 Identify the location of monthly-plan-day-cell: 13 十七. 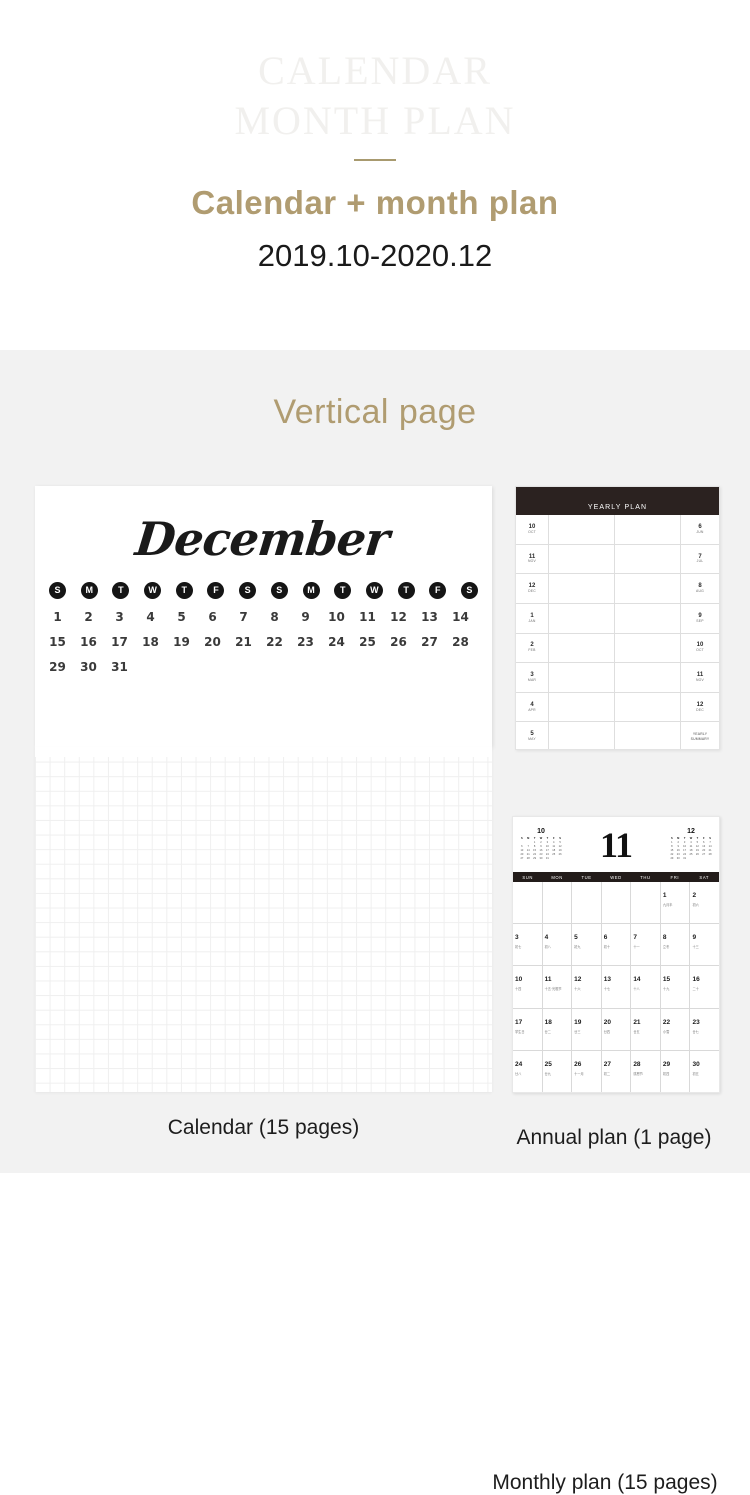
(617, 987).